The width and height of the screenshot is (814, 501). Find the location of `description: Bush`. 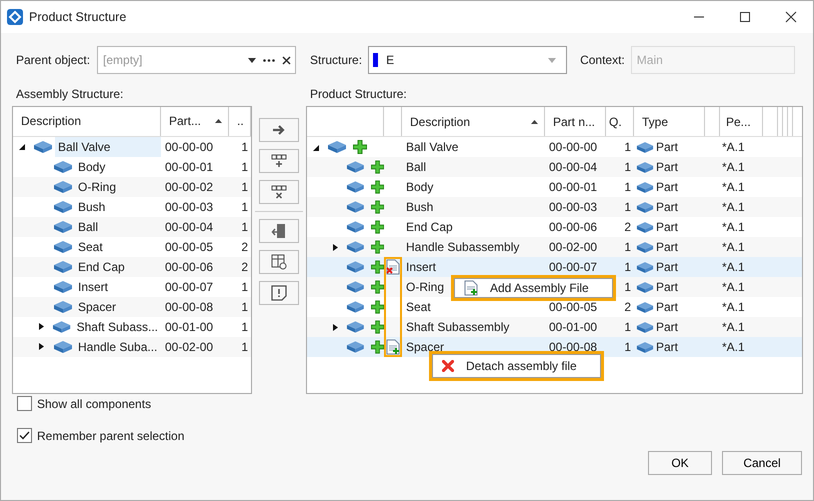

description: Bush is located at coordinates (419, 207).